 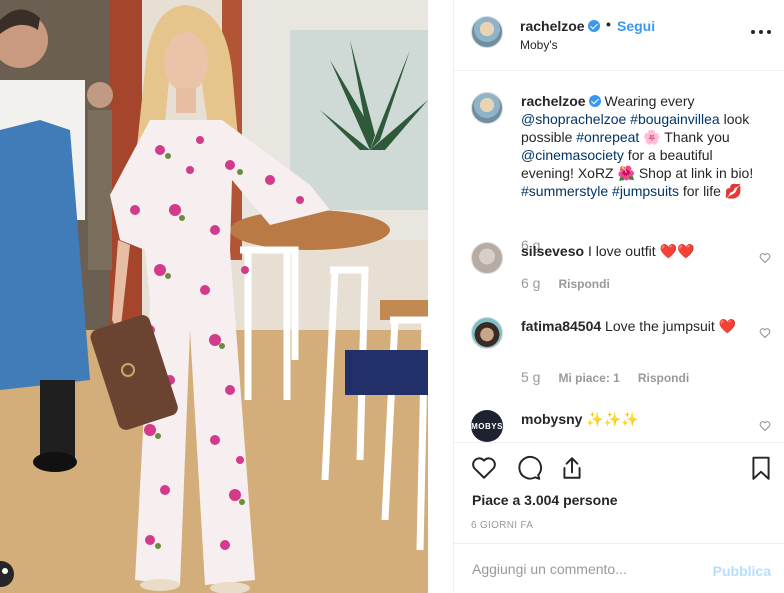 I want to click on comment-text: fatima84504 Love the jumpsuit ❤️, so click(x=641, y=326).